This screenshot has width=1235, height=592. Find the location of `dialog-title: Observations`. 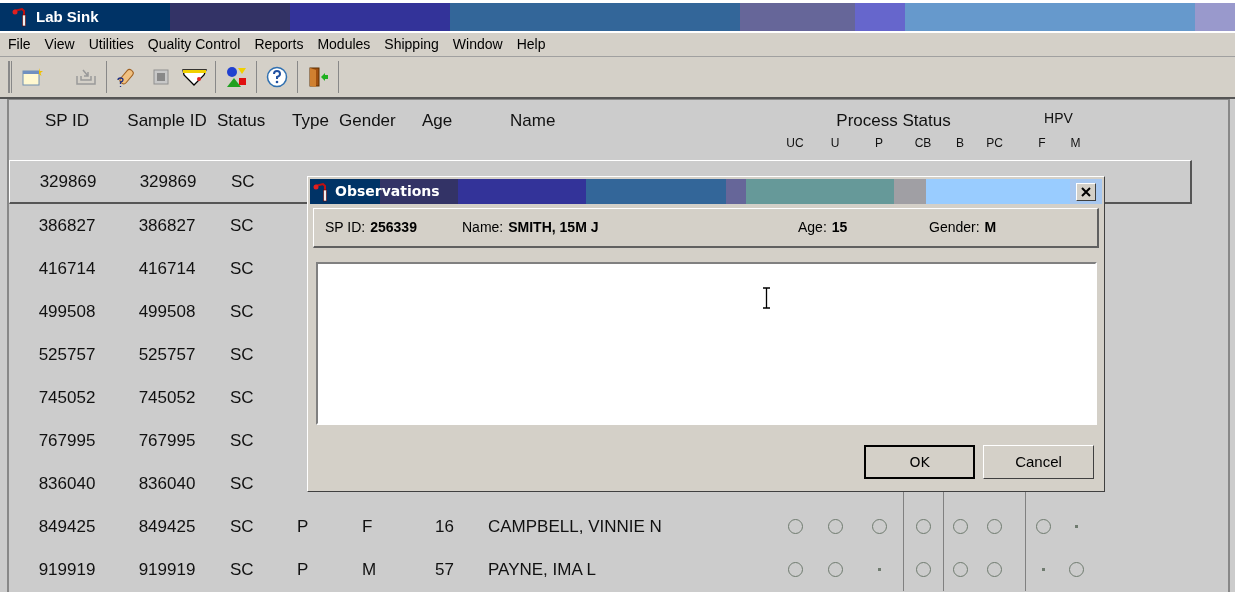

dialog-title: Observations is located at coordinates (387, 191).